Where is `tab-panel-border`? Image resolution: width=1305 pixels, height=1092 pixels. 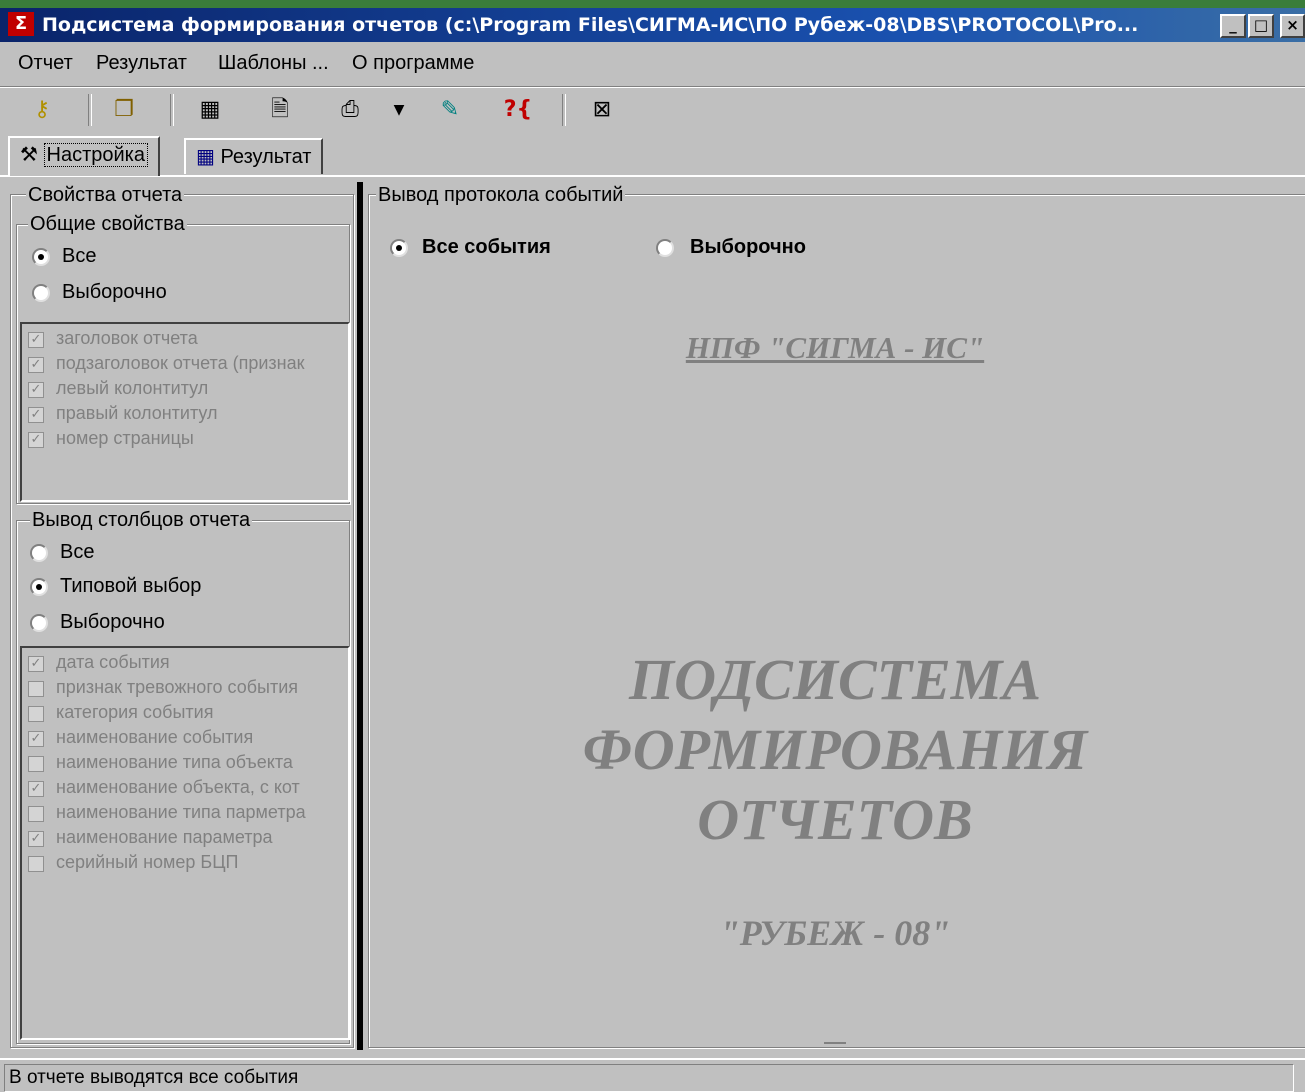
tab-panel-border is located at coordinates (652, 176).